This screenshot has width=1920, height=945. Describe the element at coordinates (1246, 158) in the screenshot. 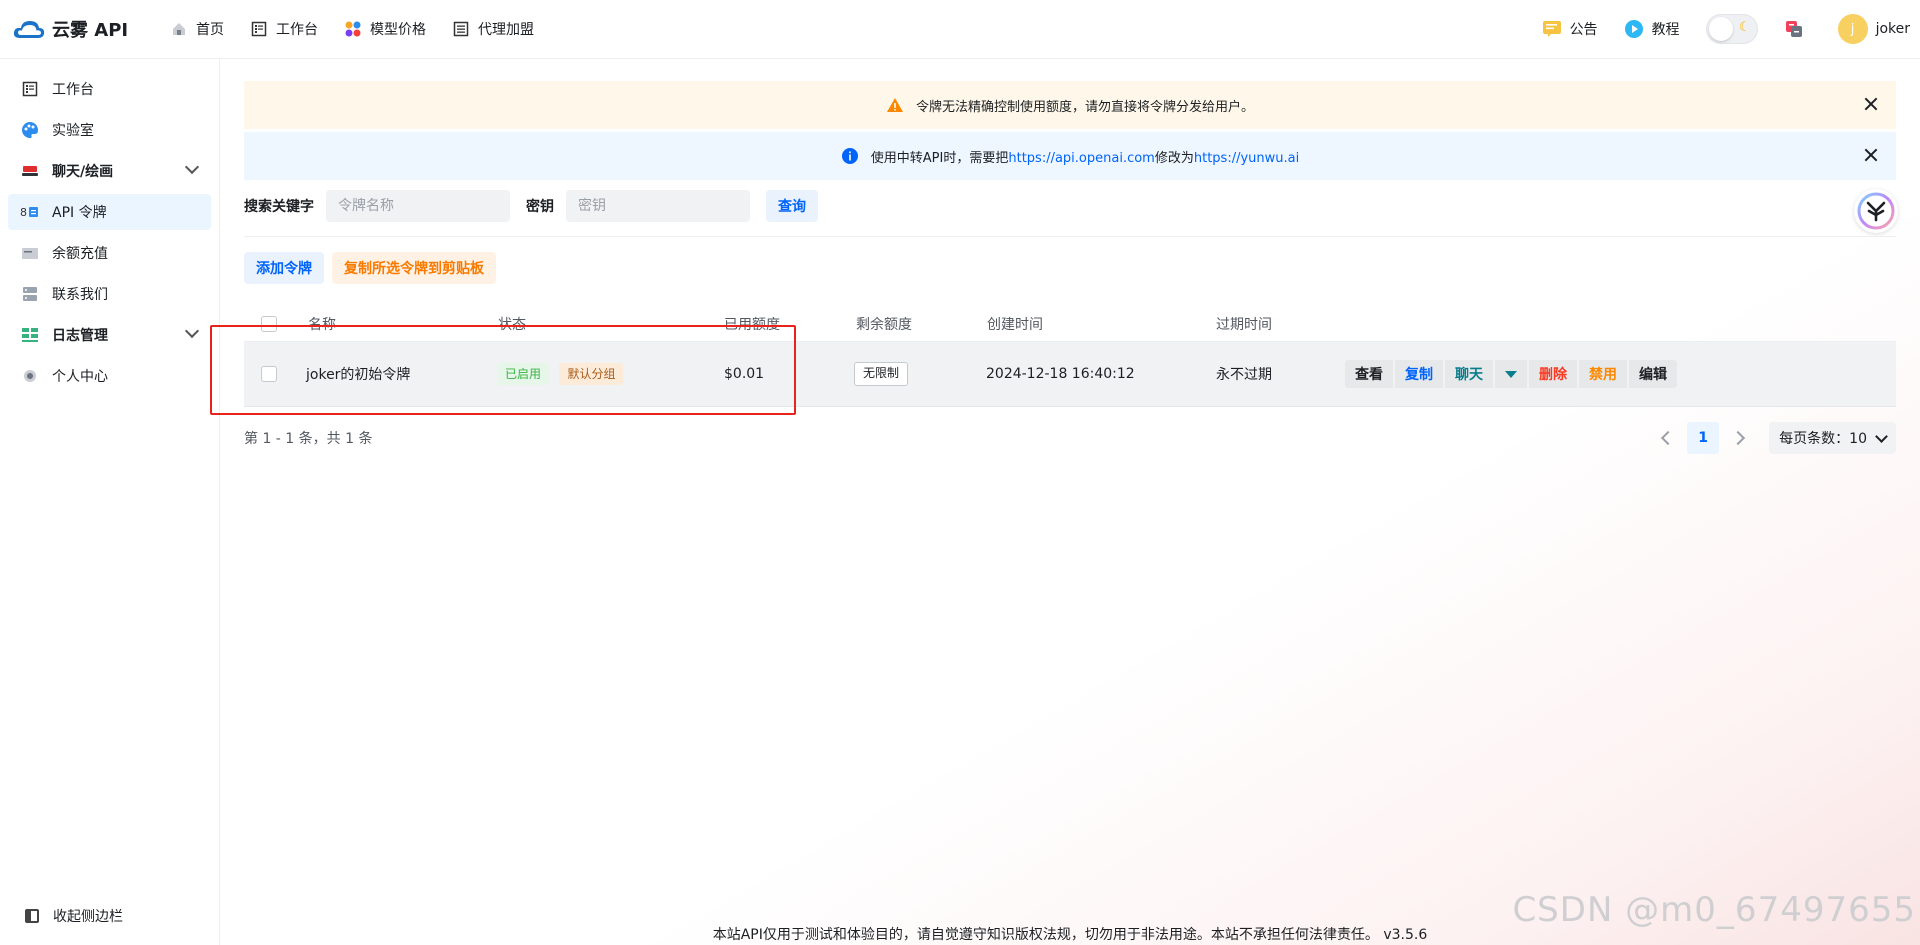

I see `yunwu-link: https://yunwu.ai` at that location.